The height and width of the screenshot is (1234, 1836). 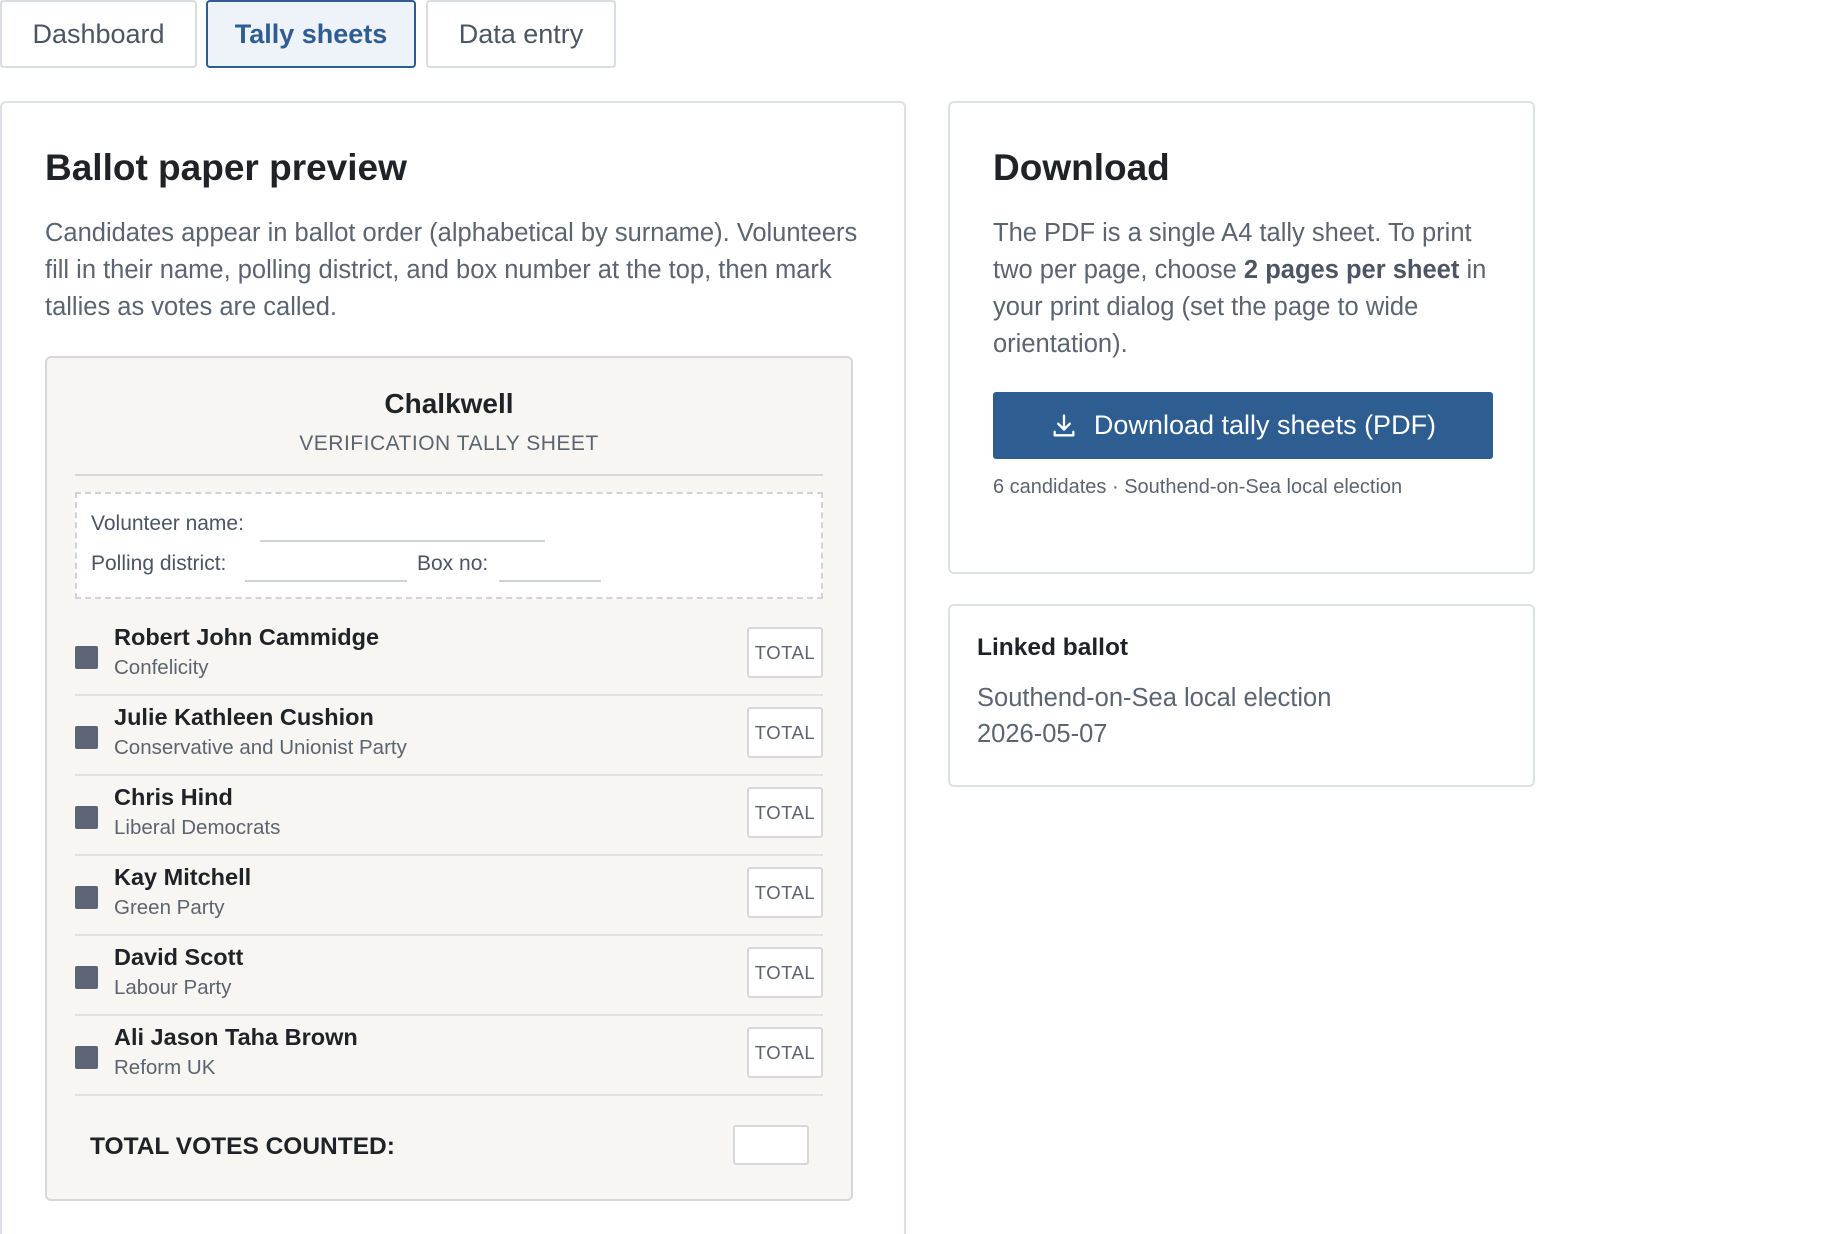 I want to click on download-icon, so click(x=1064, y=424).